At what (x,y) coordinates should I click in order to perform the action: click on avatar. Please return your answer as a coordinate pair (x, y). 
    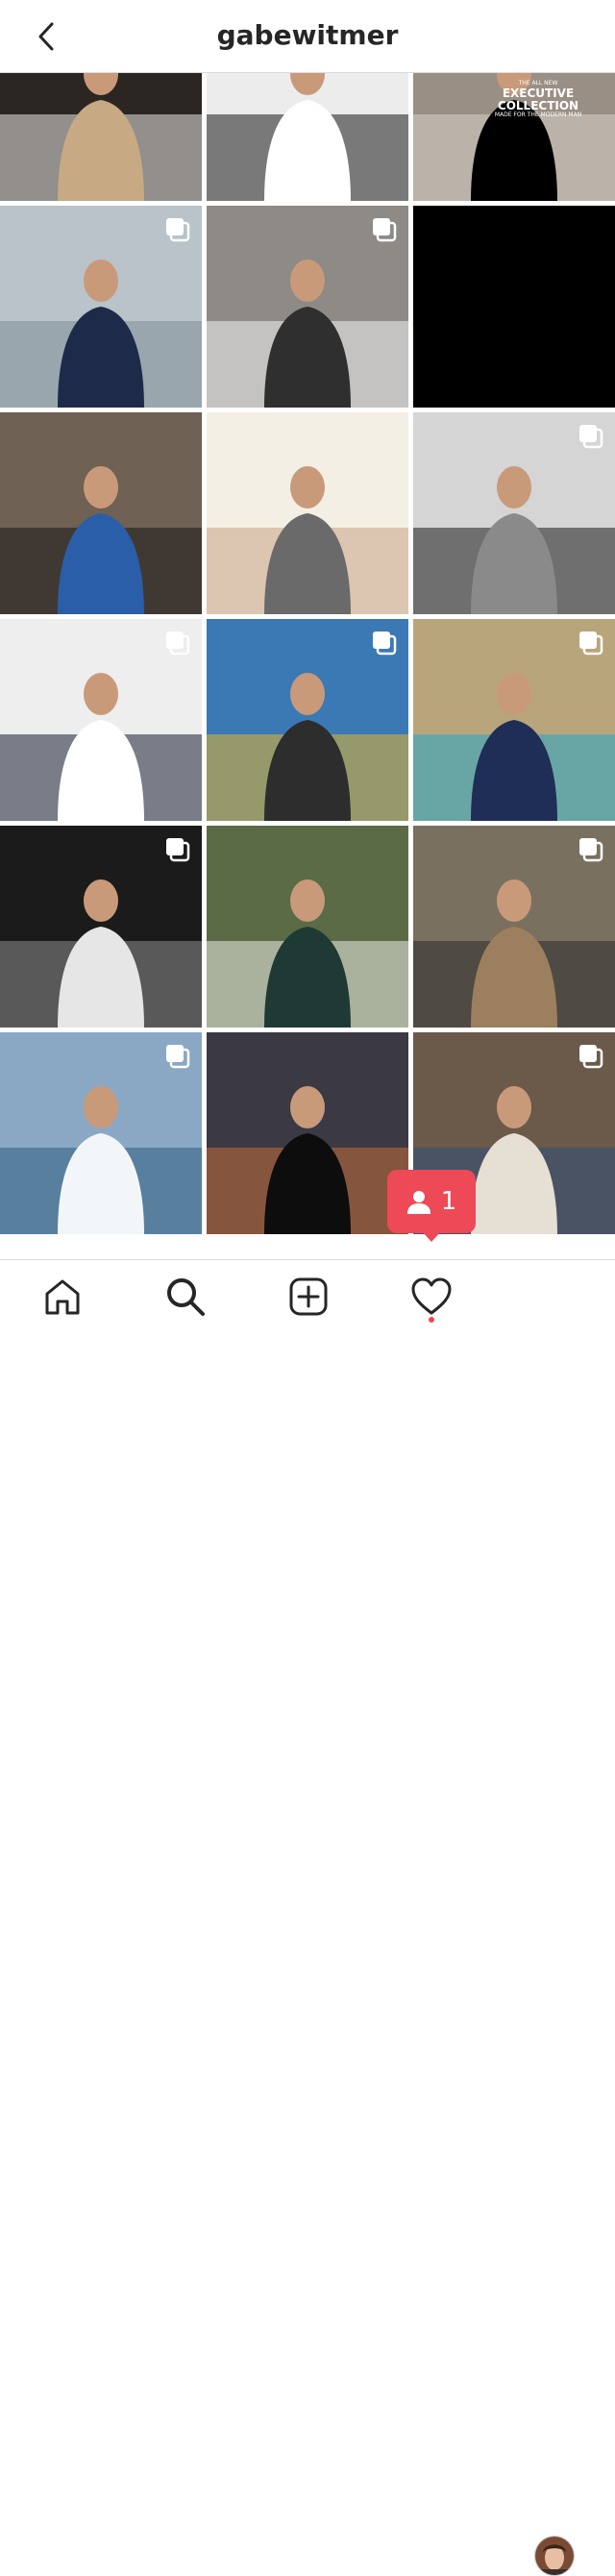
    Looking at the image, I should click on (555, 2556).